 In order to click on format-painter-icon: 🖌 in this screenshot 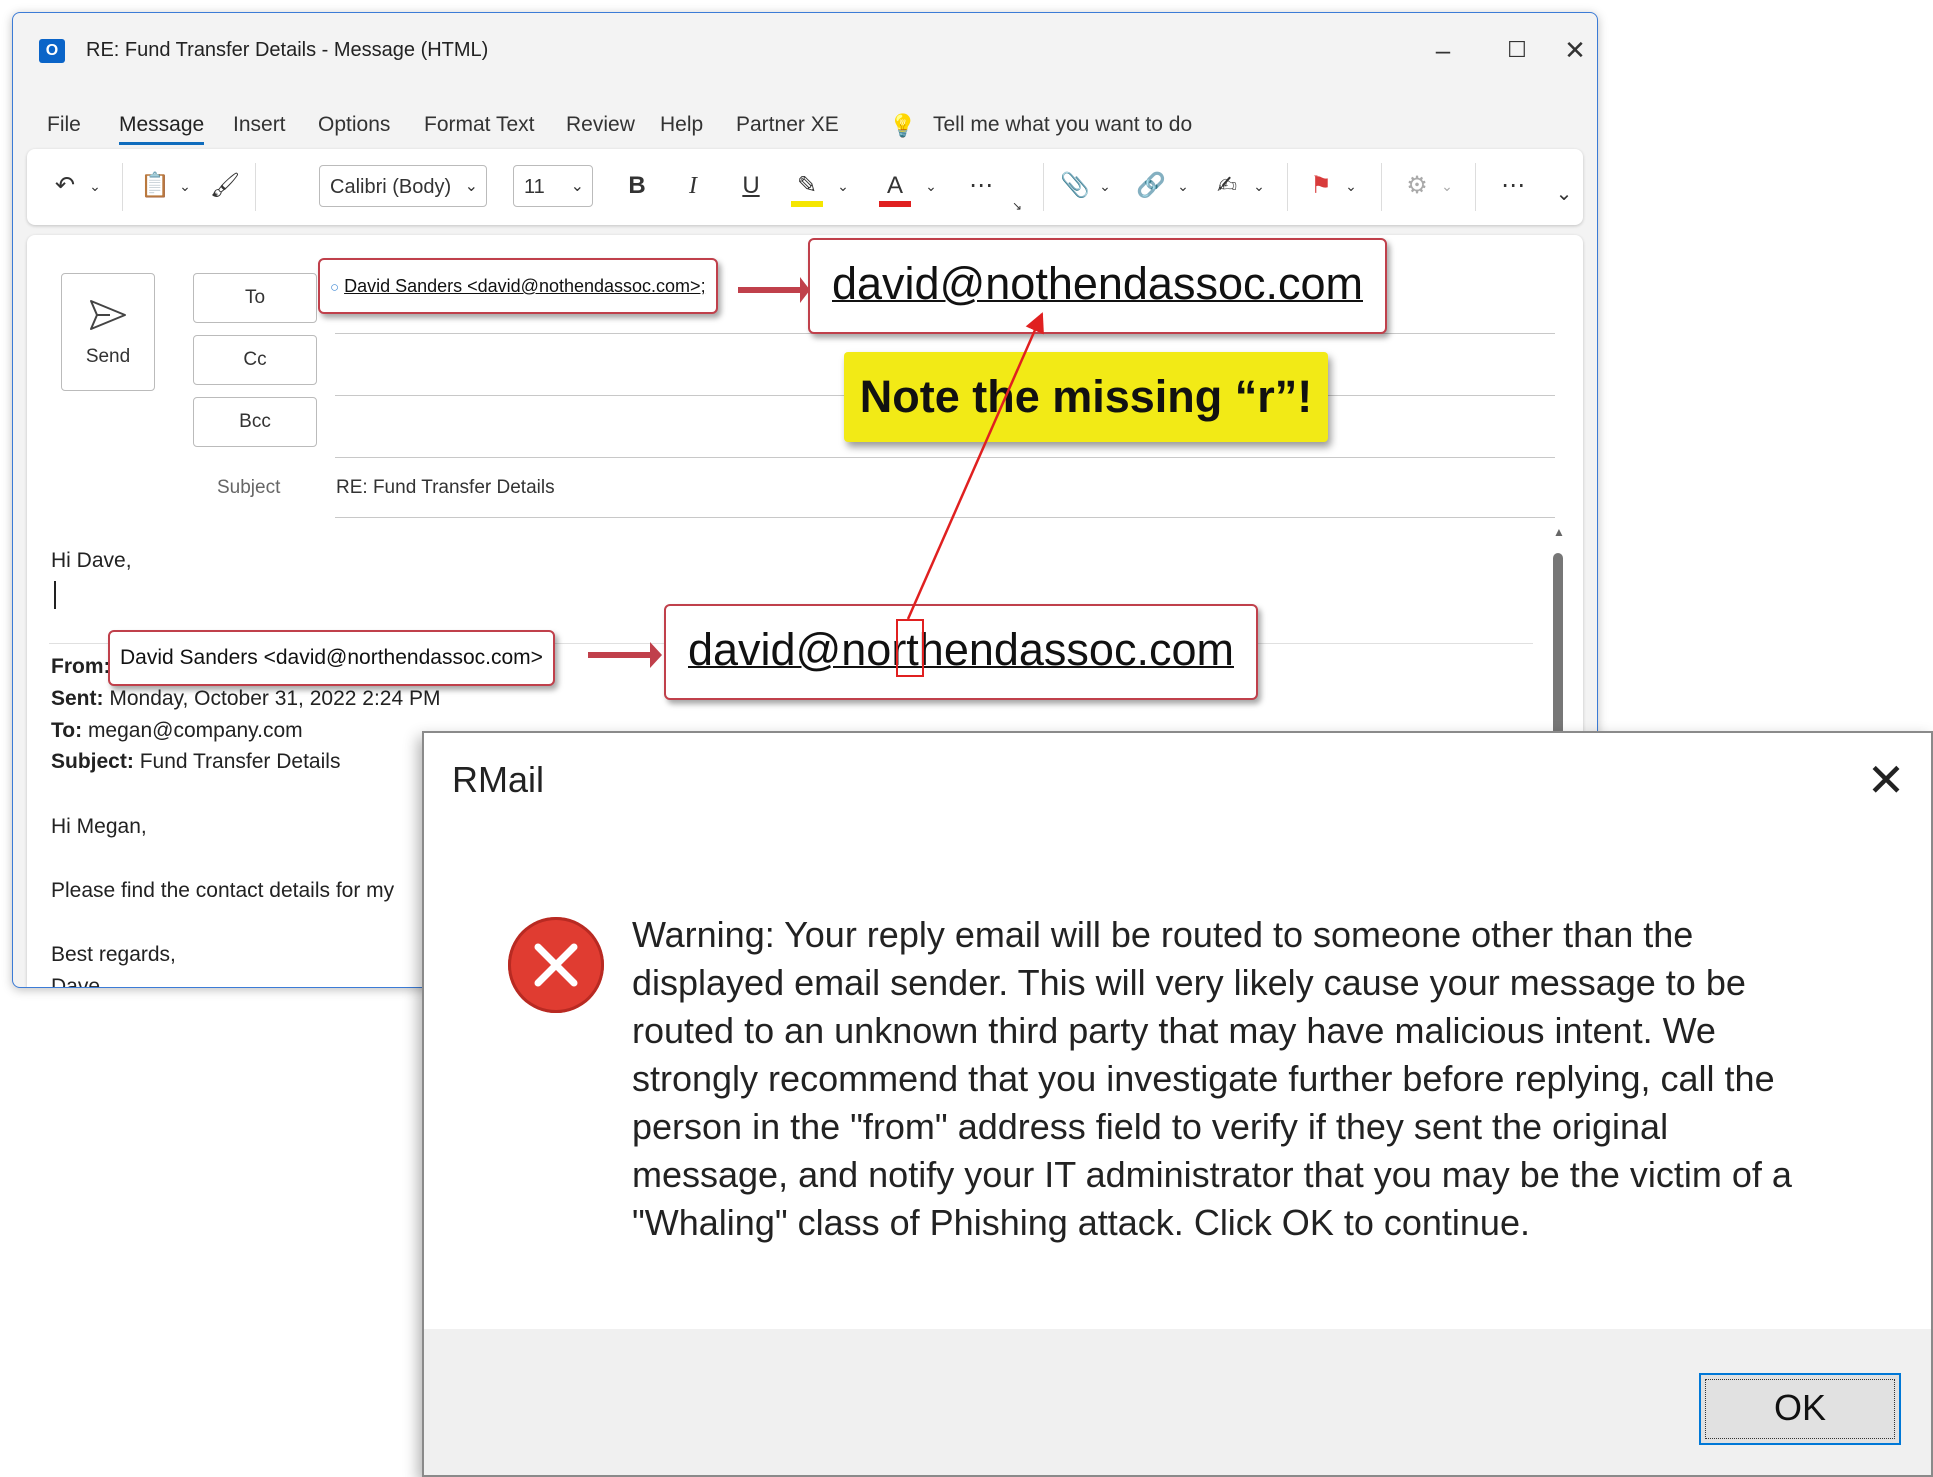, I will do `click(225, 186)`.